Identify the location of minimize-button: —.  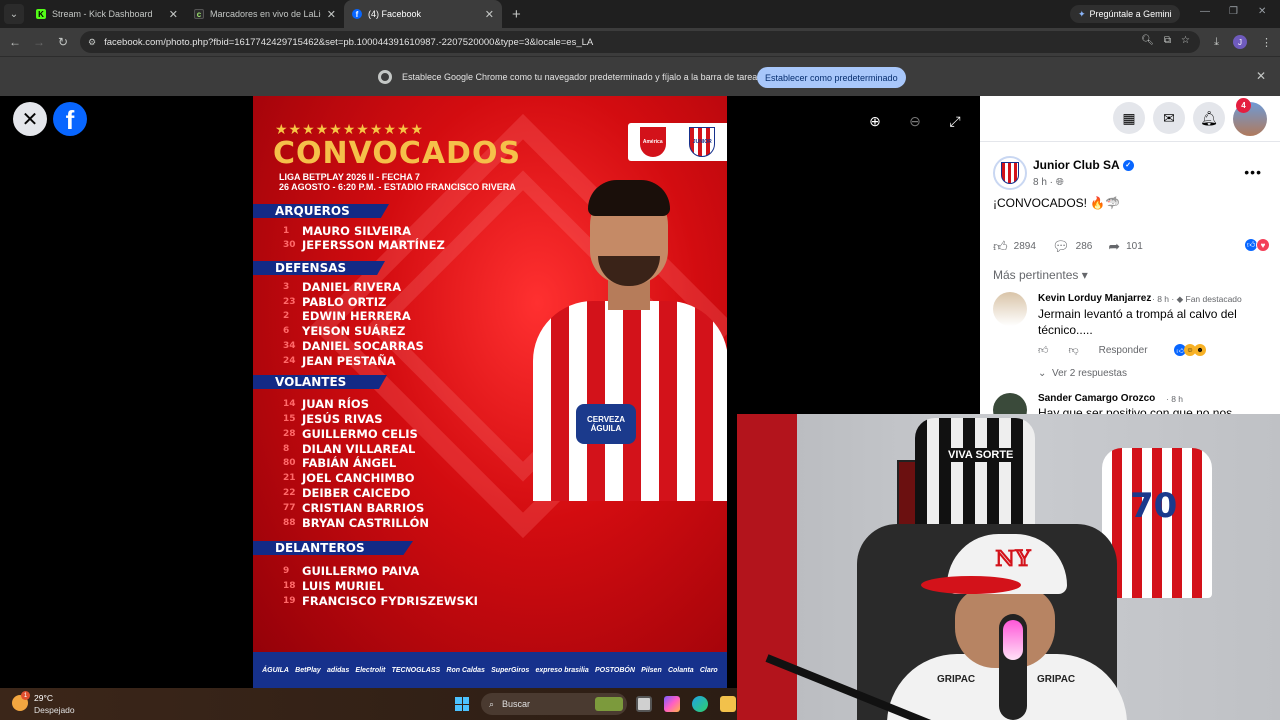
(1205, 11).